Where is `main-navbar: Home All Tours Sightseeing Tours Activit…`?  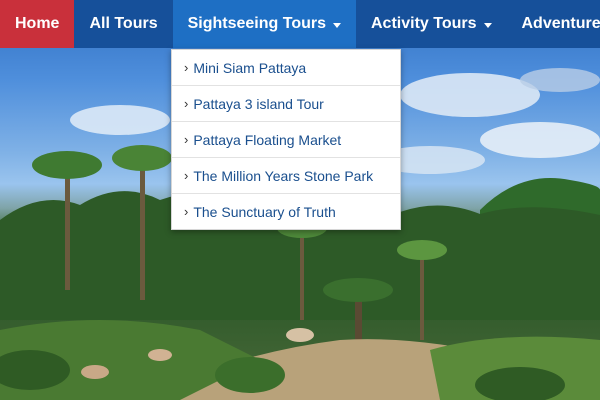 main-navbar: Home All Tours Sightseeing Tours Activit… is located at coordinates (300, 24).